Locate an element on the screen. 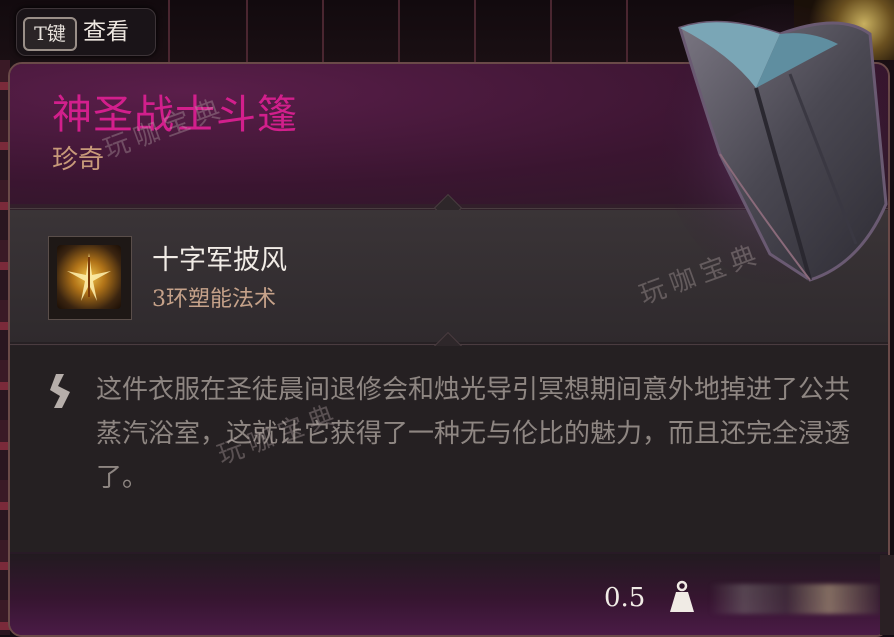 The image size is (894, 637). item-weight: 0.5 is located at coordinates (625, 598).